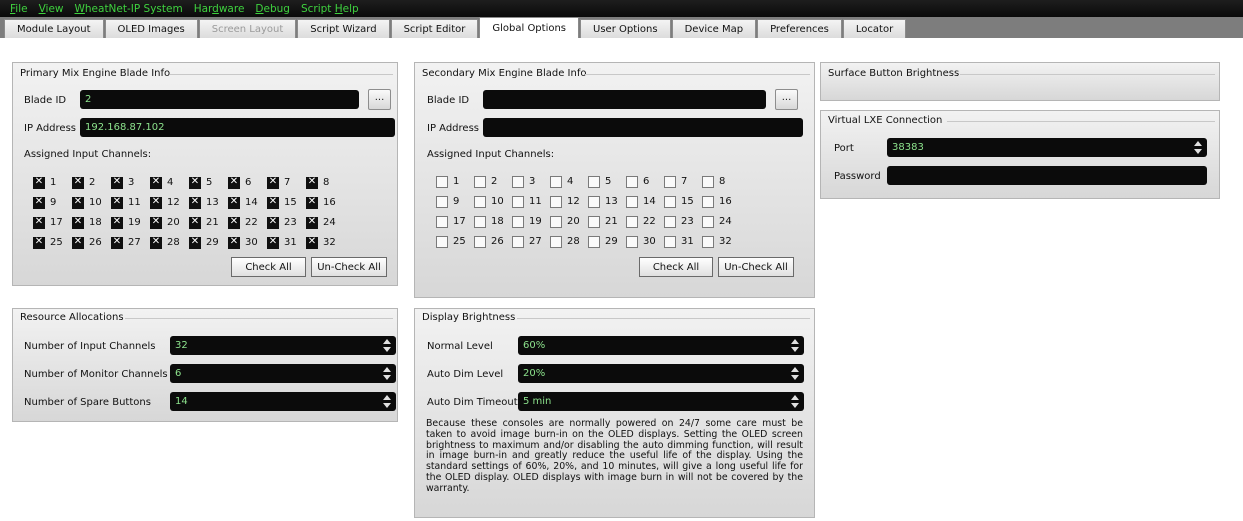 The width and height of the screenshot is (1243, 521). I want to click on setting-spinbox: 5 min, so click(661, 401).